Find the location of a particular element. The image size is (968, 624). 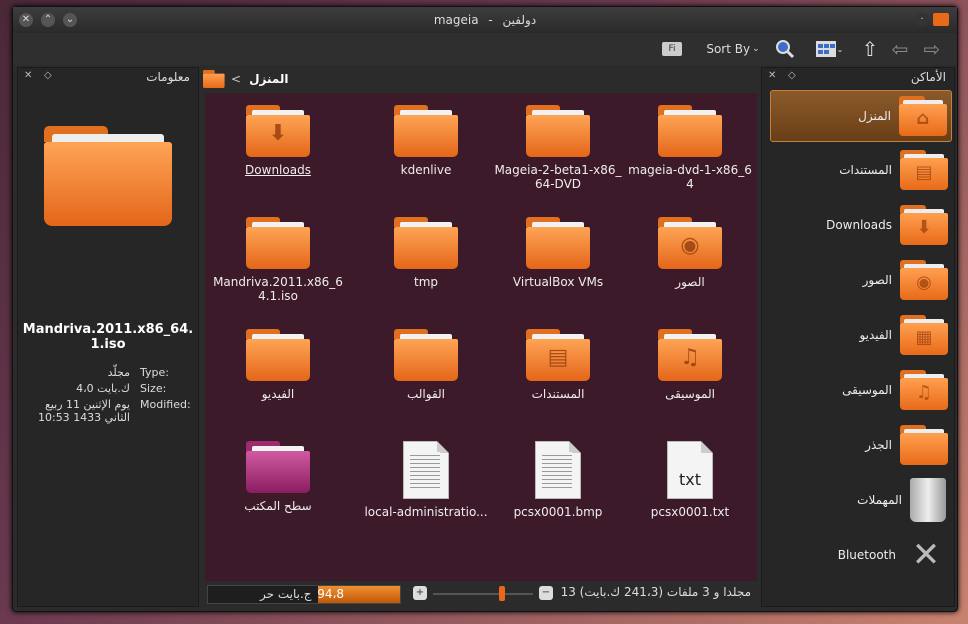

file-item: ◉ الصور is located at coordinates (690, 253).